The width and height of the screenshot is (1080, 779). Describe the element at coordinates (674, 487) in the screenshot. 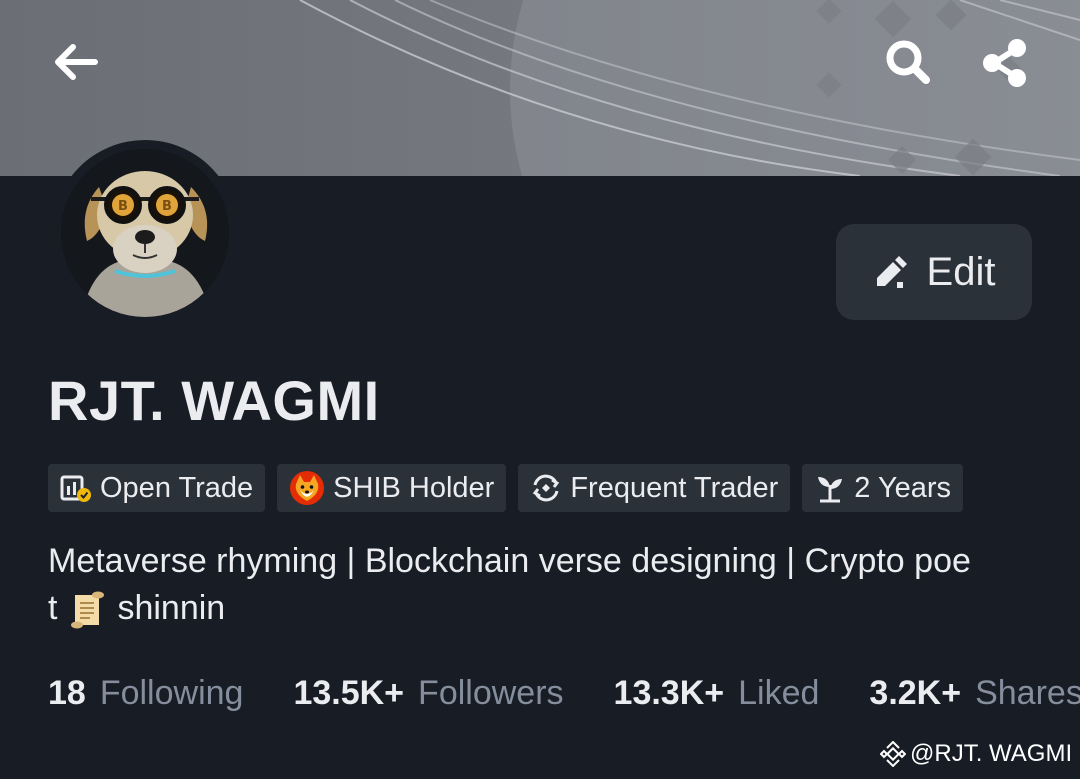

I see `badge-label: Frequent Trader` at that location.